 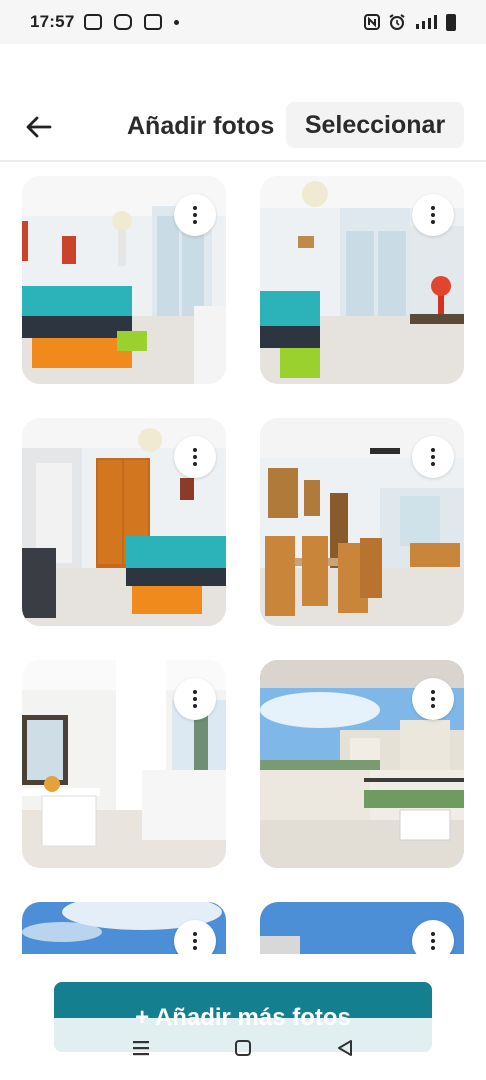 What do you see at coordinates (362, 522) in the screenshot?
I see `photo-card-dining-room` at bounding box center [362, 522].